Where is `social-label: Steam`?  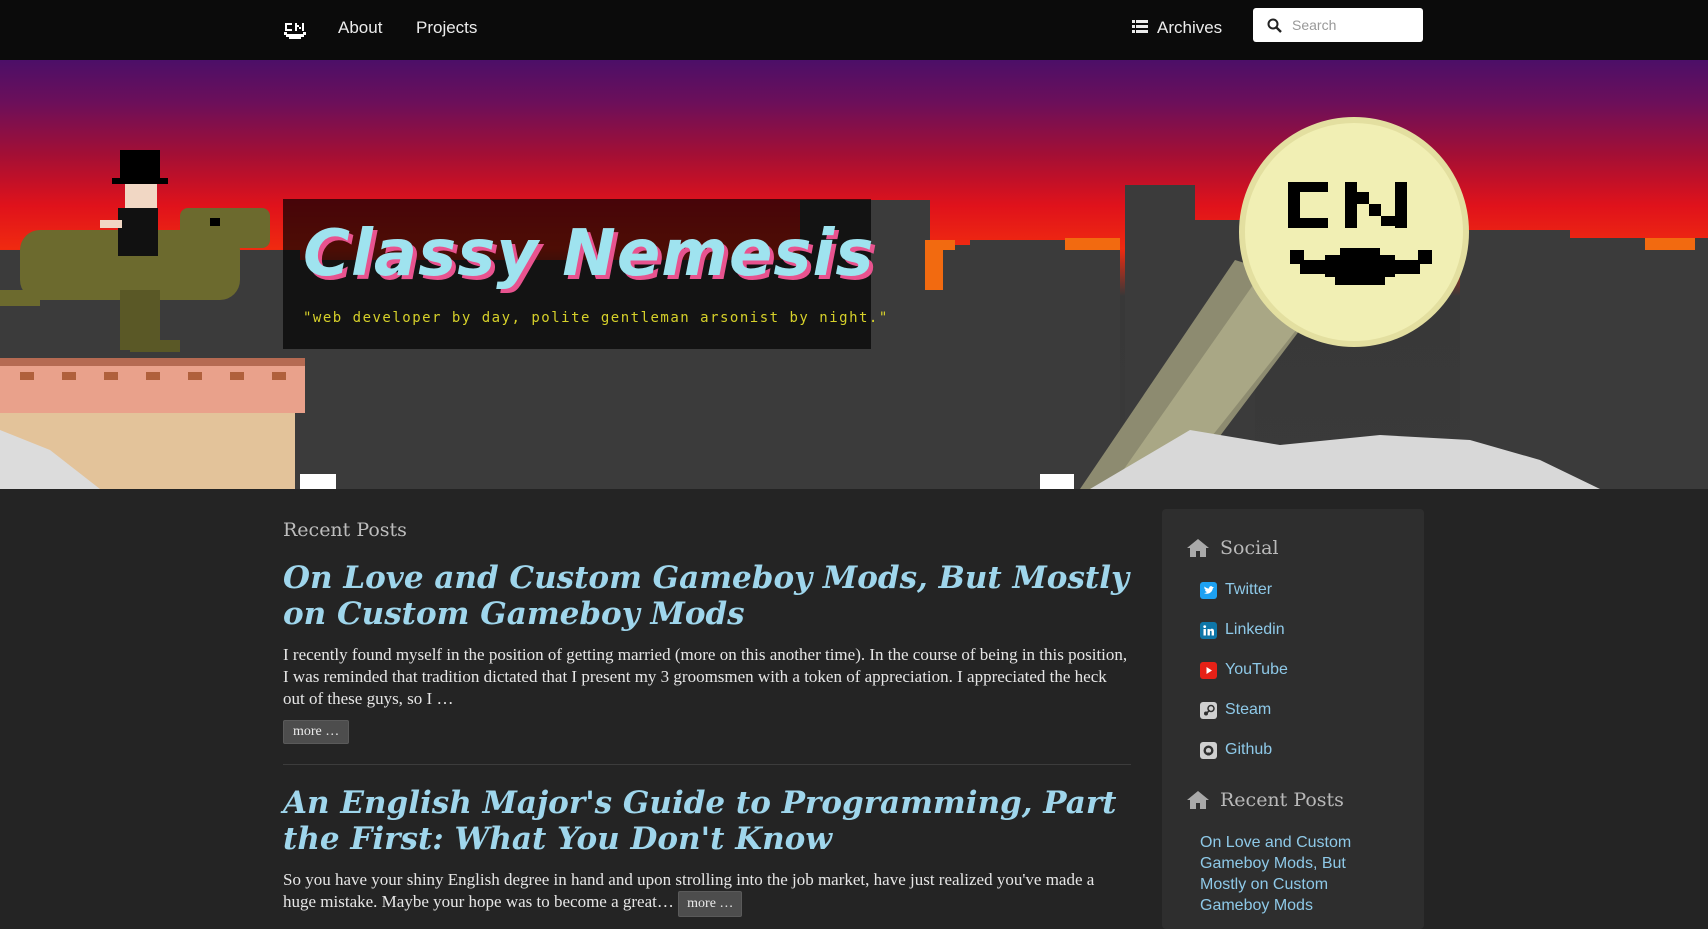 social-label: Steam is located at coordinates (1248, 709).